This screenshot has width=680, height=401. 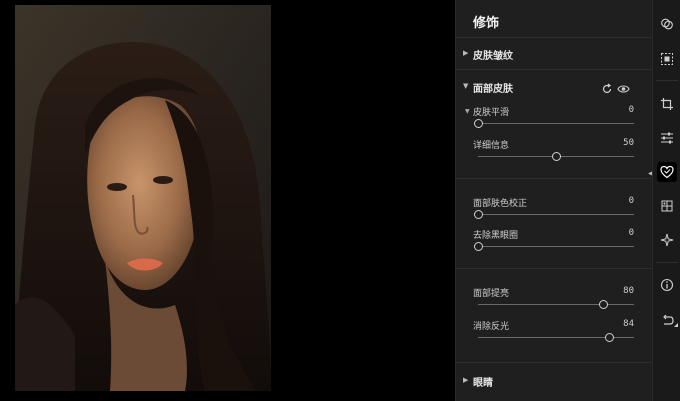 I want to click on heart-retouch-icon, so click(x=667, y=172).